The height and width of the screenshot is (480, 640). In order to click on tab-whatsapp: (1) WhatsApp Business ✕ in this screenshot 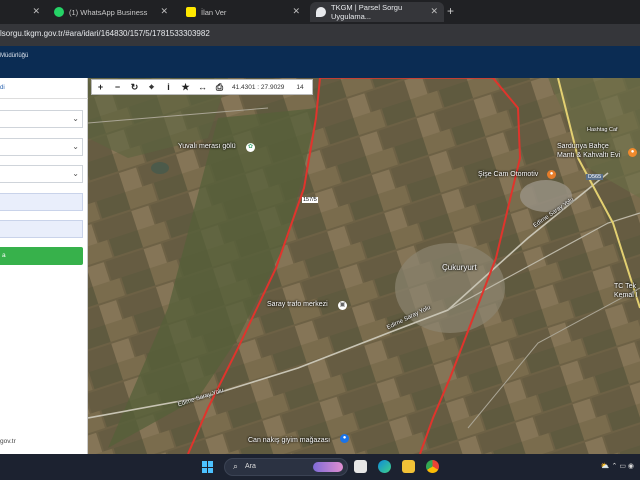, I will do `click(111, 12)`.